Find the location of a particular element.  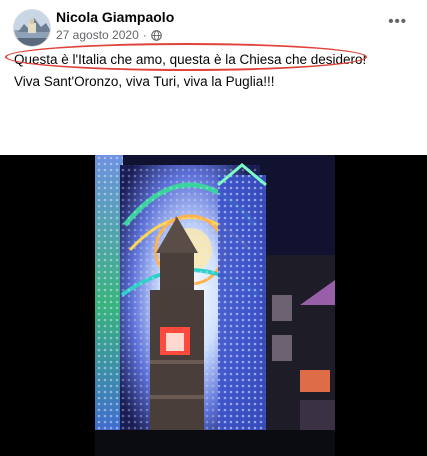

author-avatar is located at coordinates (32, 28).